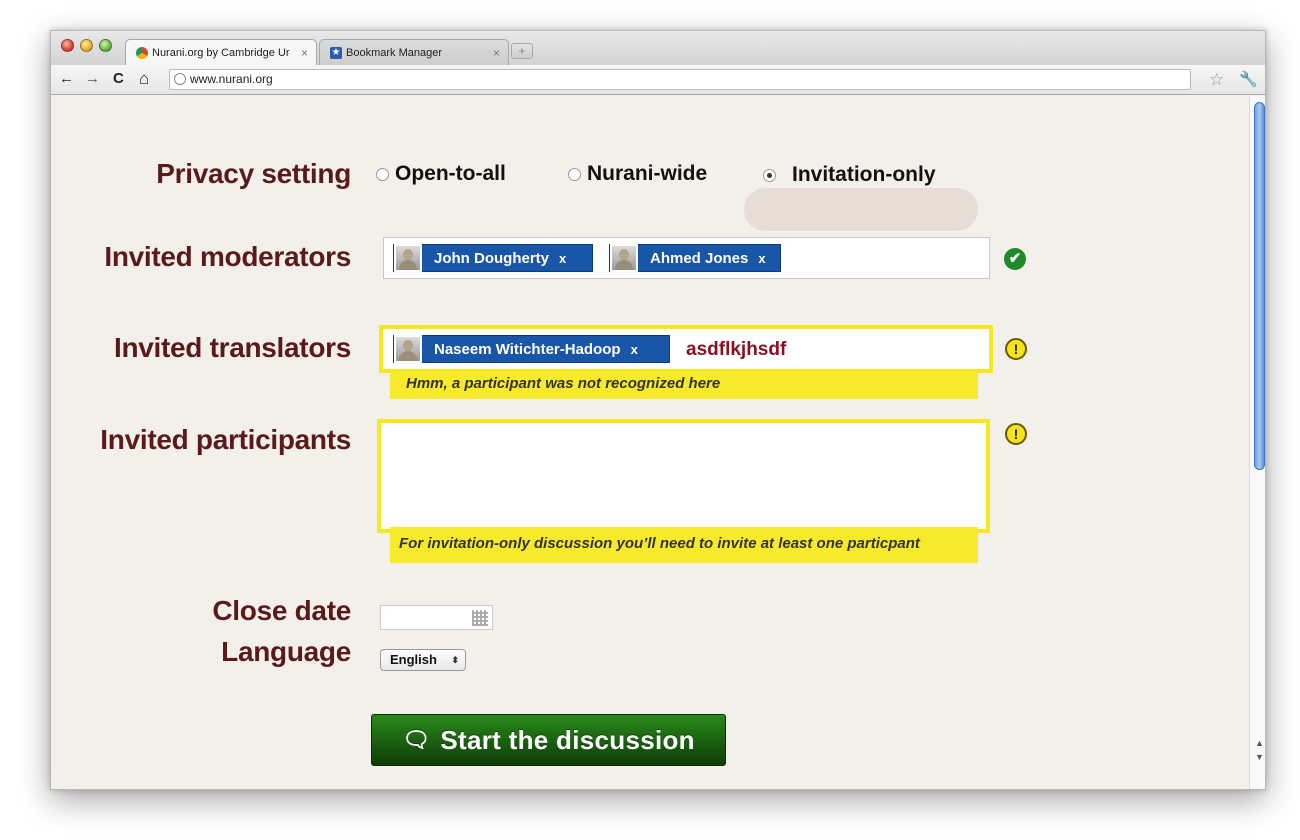 This screenshot has width=1300, height=840. What do you see at coordinates (231, 79) in the screenshot?
I see `url-text: www.nurani.org` at bounding box center [231, 79].